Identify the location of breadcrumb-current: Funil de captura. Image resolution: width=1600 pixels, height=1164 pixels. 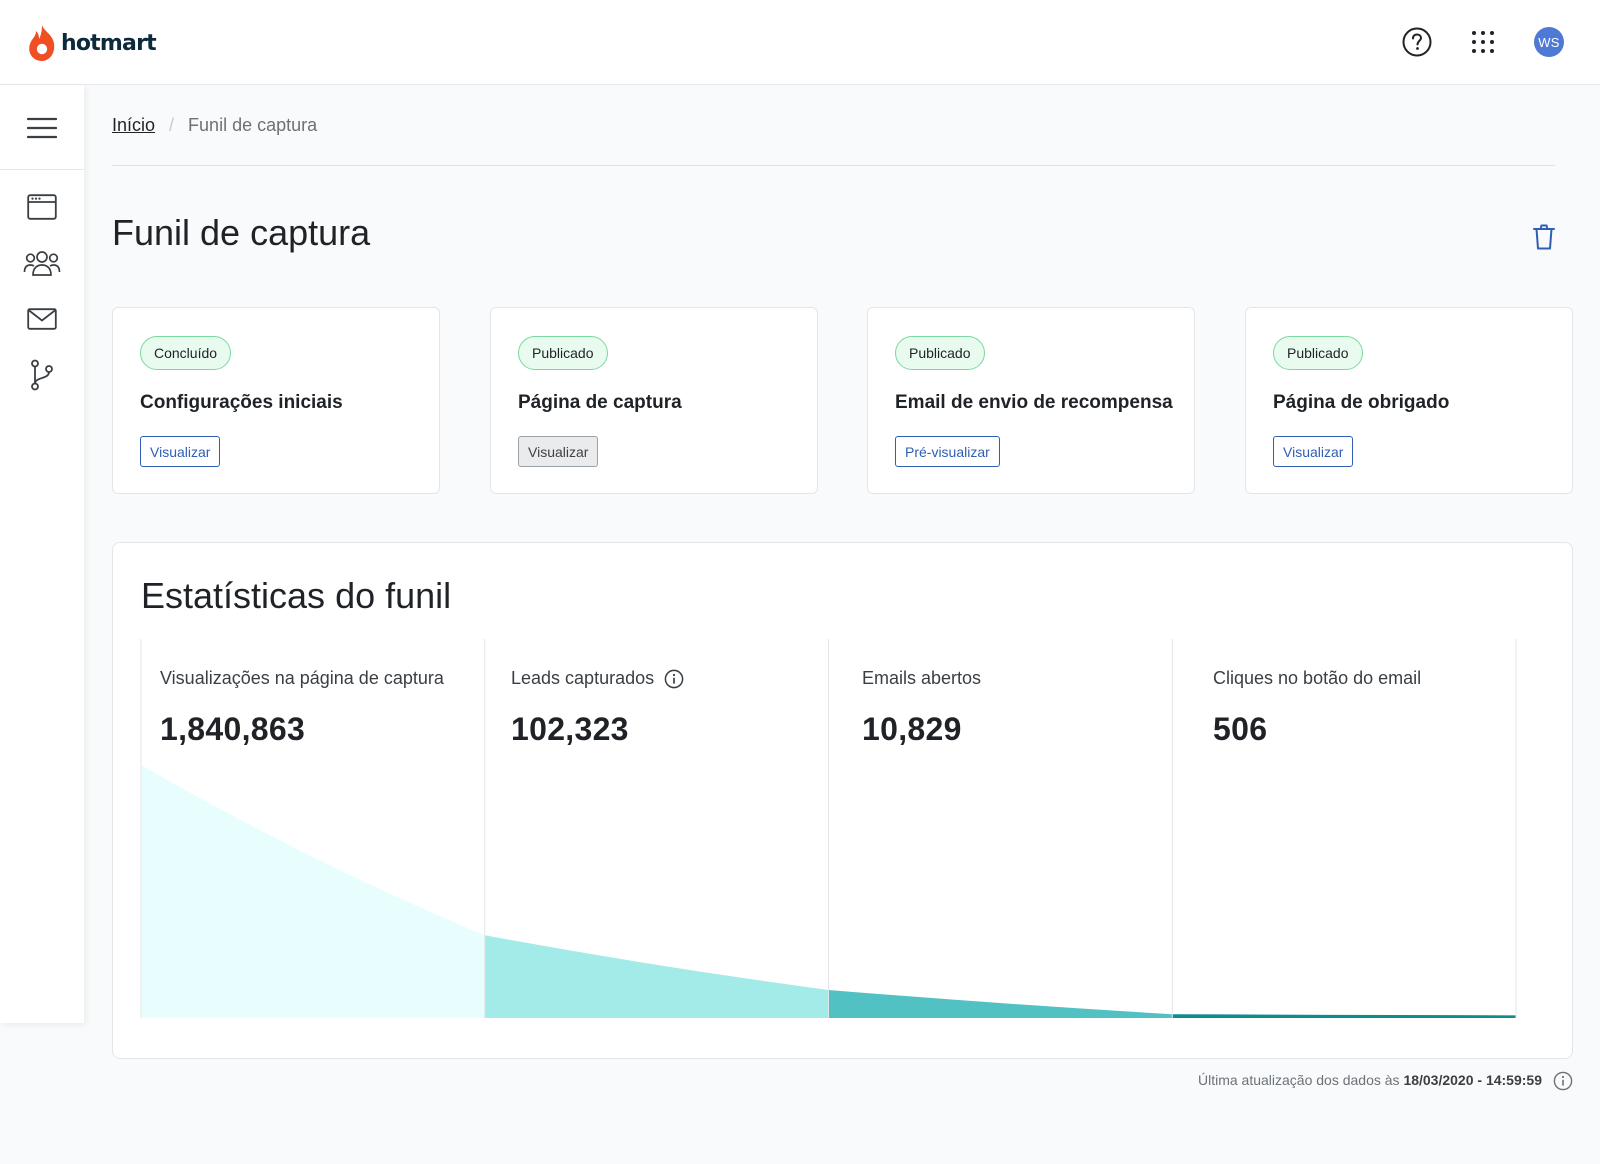
(253, 124).